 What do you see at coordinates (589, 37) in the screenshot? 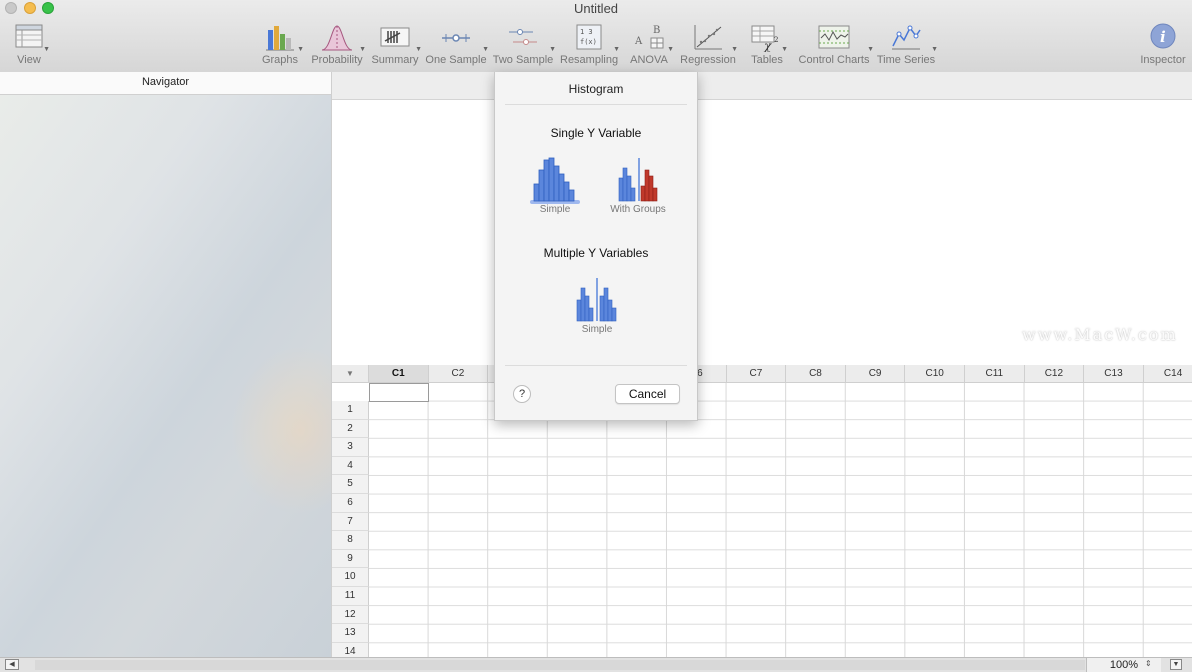
I see `resampling-icon: 1 3 f(x)` at bounding box center [589, 37].